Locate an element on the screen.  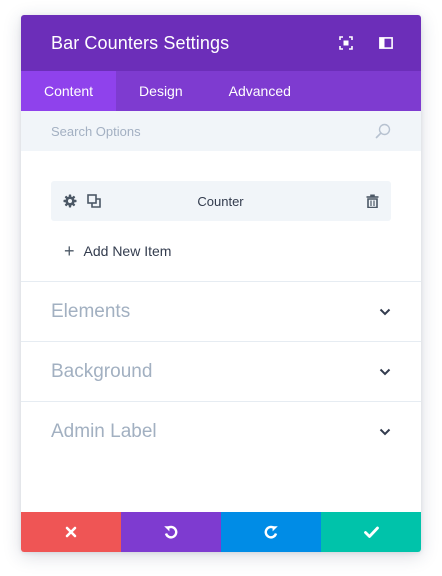
modal-title: Bar Counters Settings is located at coordinates (140, 42).